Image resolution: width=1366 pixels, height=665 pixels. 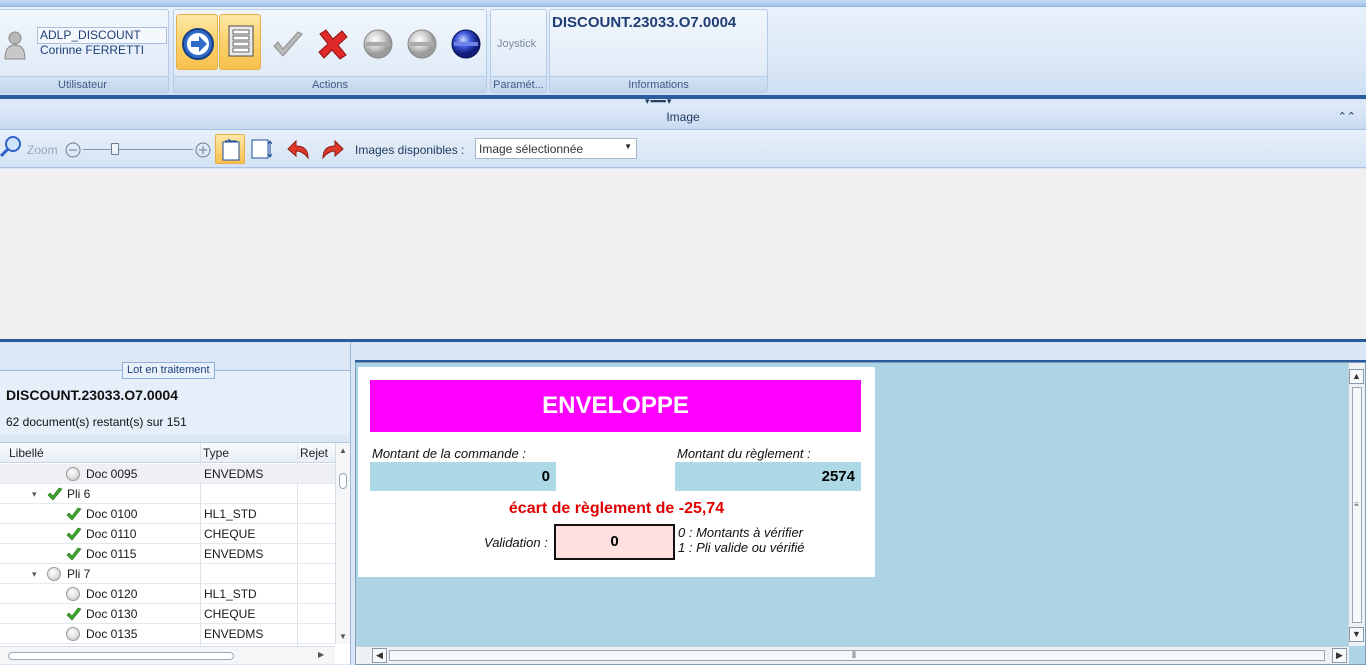 I want to click on tree-scrollbar-h: ▶, so click(x=167, y=655).